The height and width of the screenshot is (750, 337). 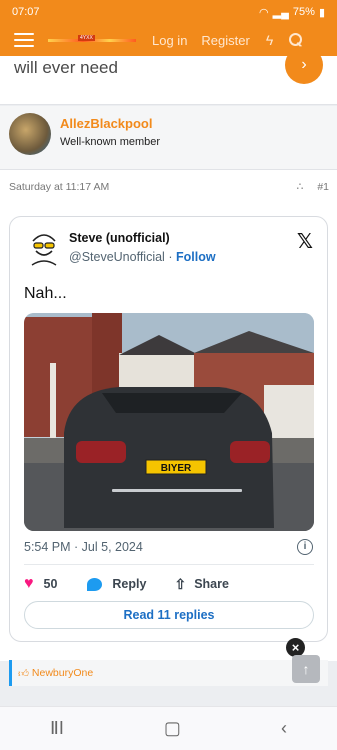 I want to click on battery-icon: ▮, so click(x=321, y=12).